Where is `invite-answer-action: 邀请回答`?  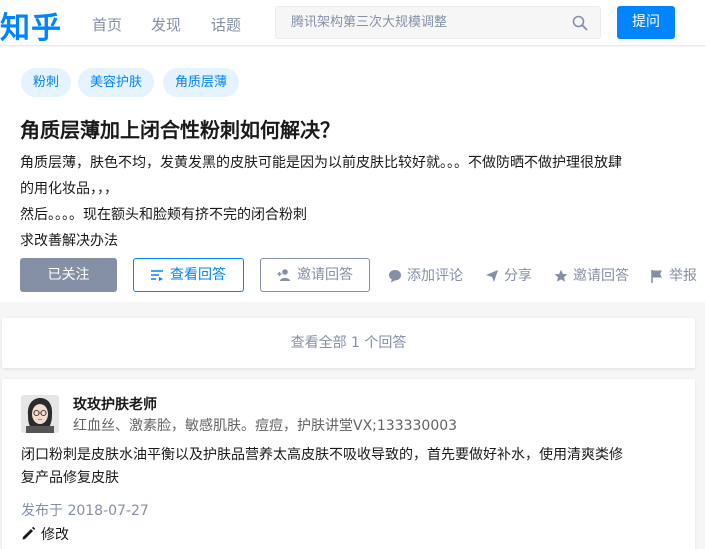 invite-answer-action: 邀请回答 is located at coordinates (591, 276).